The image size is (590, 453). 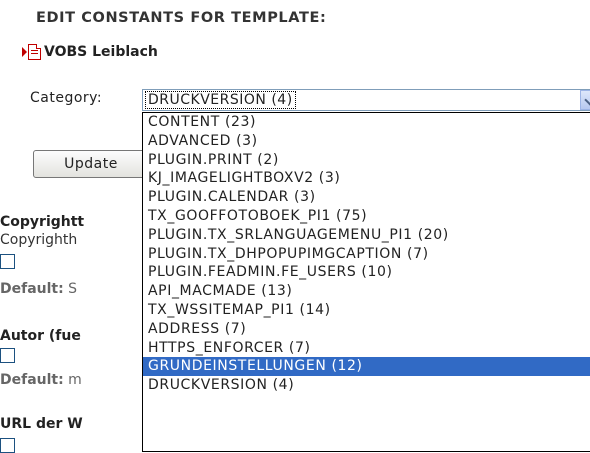 I want to click on document-icon, so click(x=34, y=52).